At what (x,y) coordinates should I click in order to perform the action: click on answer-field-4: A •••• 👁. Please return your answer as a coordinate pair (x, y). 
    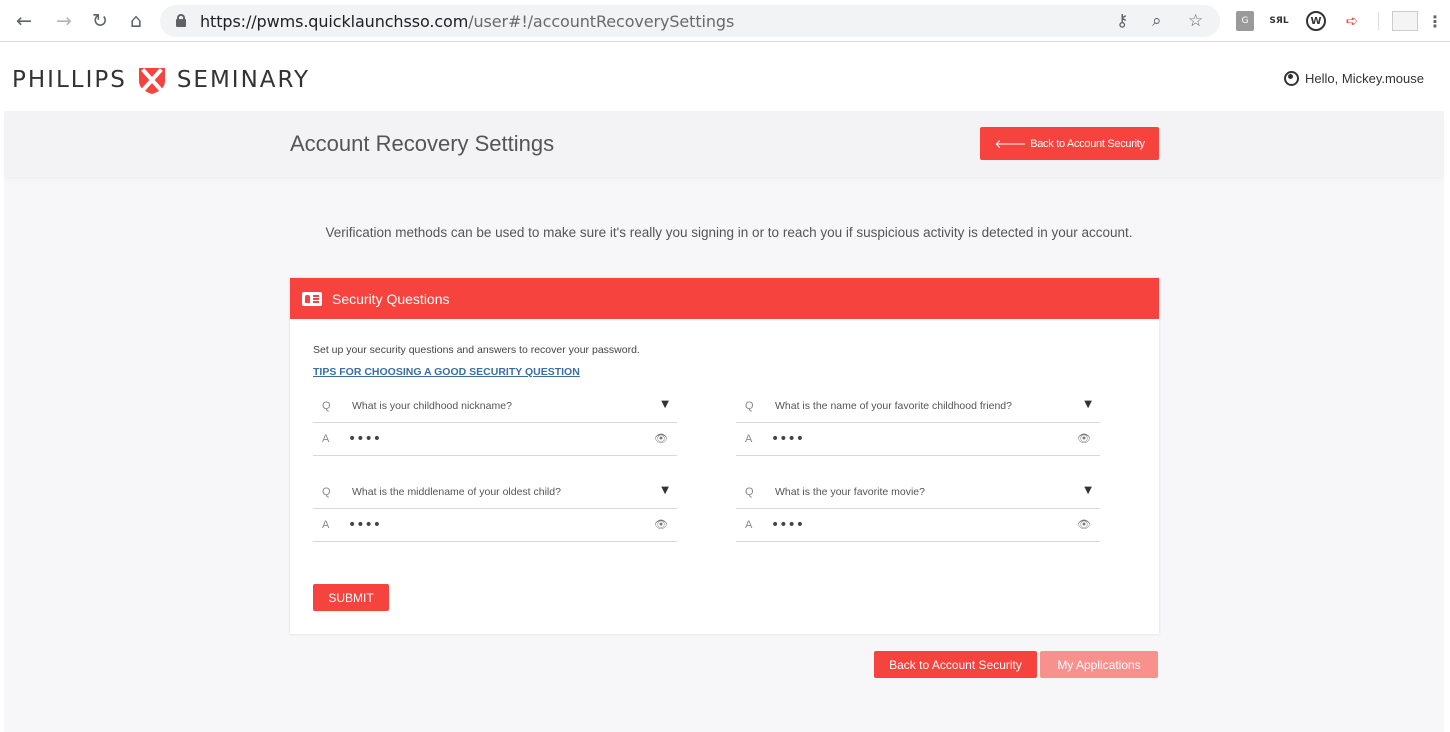
    Looking at the image, I should click on (918, 527).